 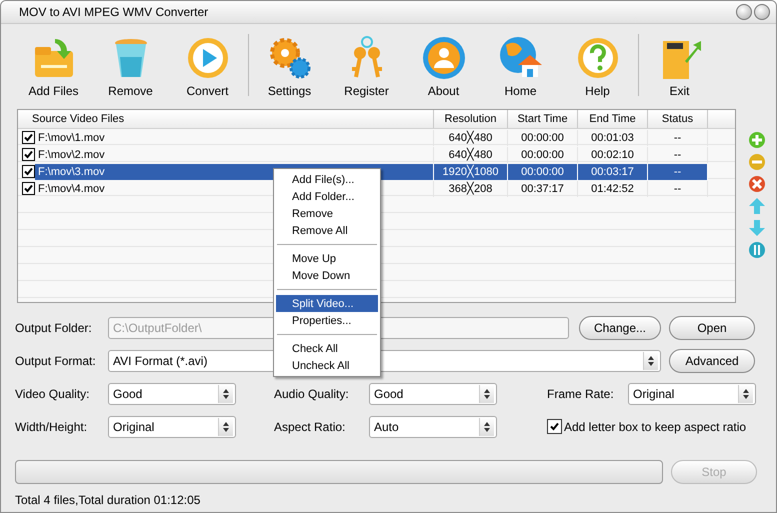 I want to click on table-cell: 00:02:10, so click(x=613, y=154).